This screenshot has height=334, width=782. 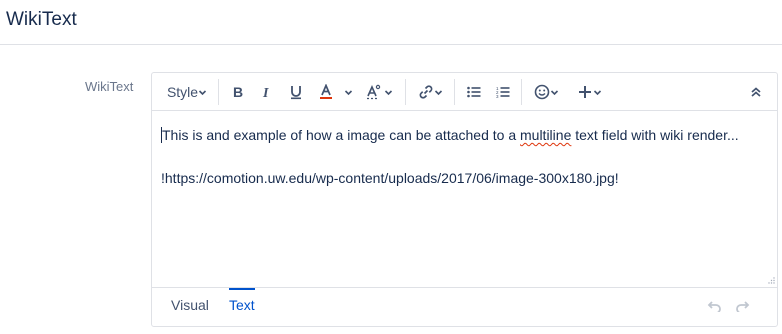 What do you see at coordinates (497, 96) in the screenshot?
I see `svg-text: 3` at bounding box center [497, 96].